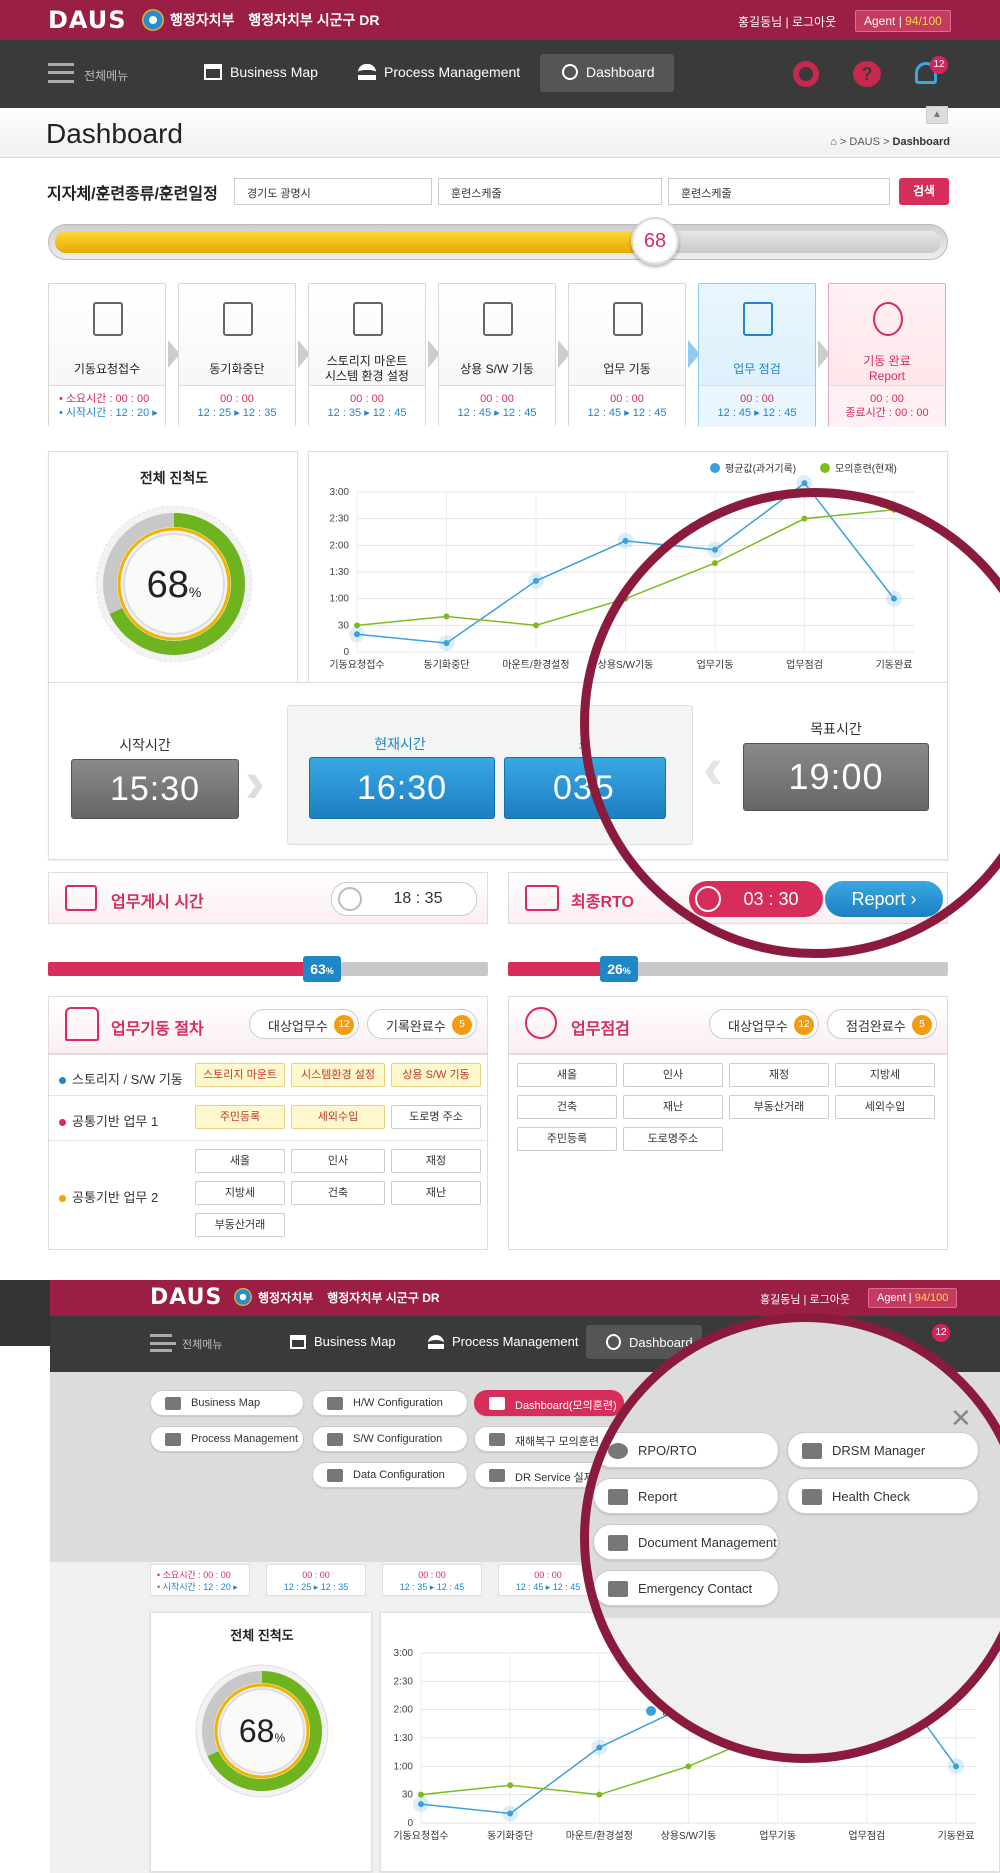 This screenshot has width=1000, height=1873. Describe the element at coordinates (436, 1161) in the screenshot. I see `tag-finance: 재정` at that location.